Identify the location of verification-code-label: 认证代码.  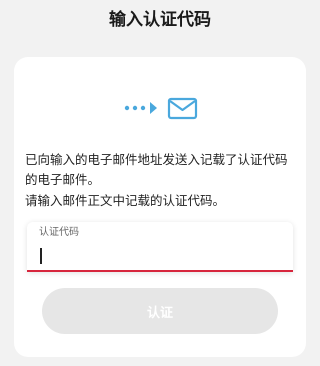
(59, 232).